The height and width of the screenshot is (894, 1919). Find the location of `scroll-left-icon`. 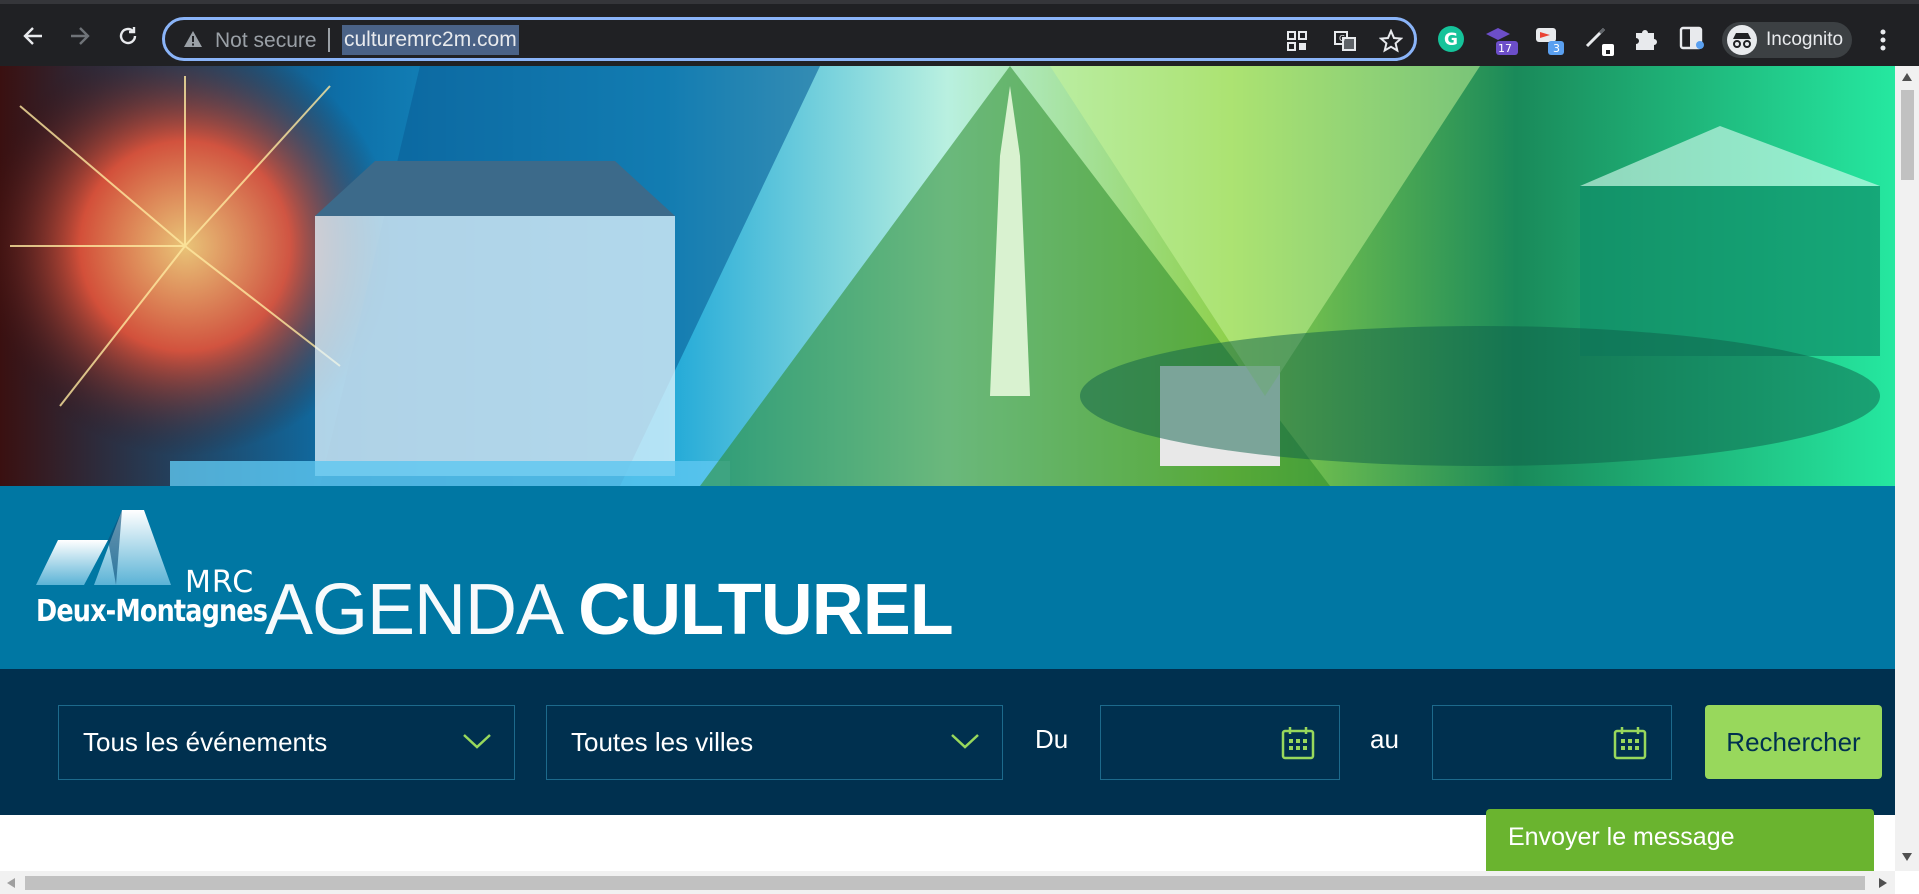

scroll-left-icon is located at coordinates (11, 883).